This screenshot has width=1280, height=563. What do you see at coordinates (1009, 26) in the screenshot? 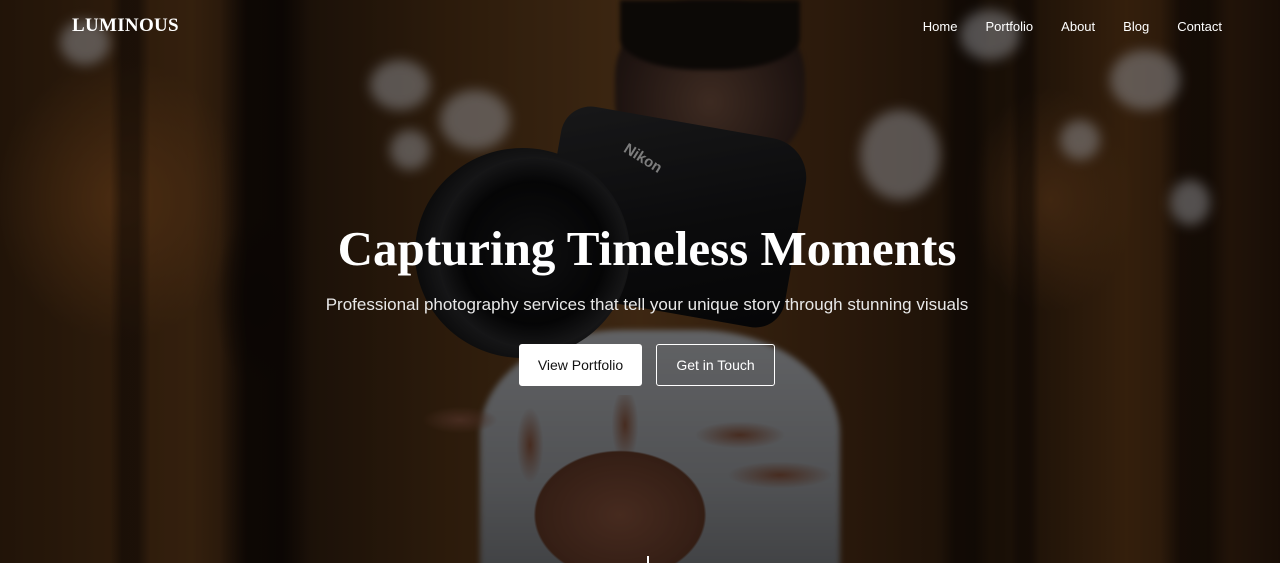
I see `nav-link-portfolio: Portfolio` at bounding box center [1009, 26].